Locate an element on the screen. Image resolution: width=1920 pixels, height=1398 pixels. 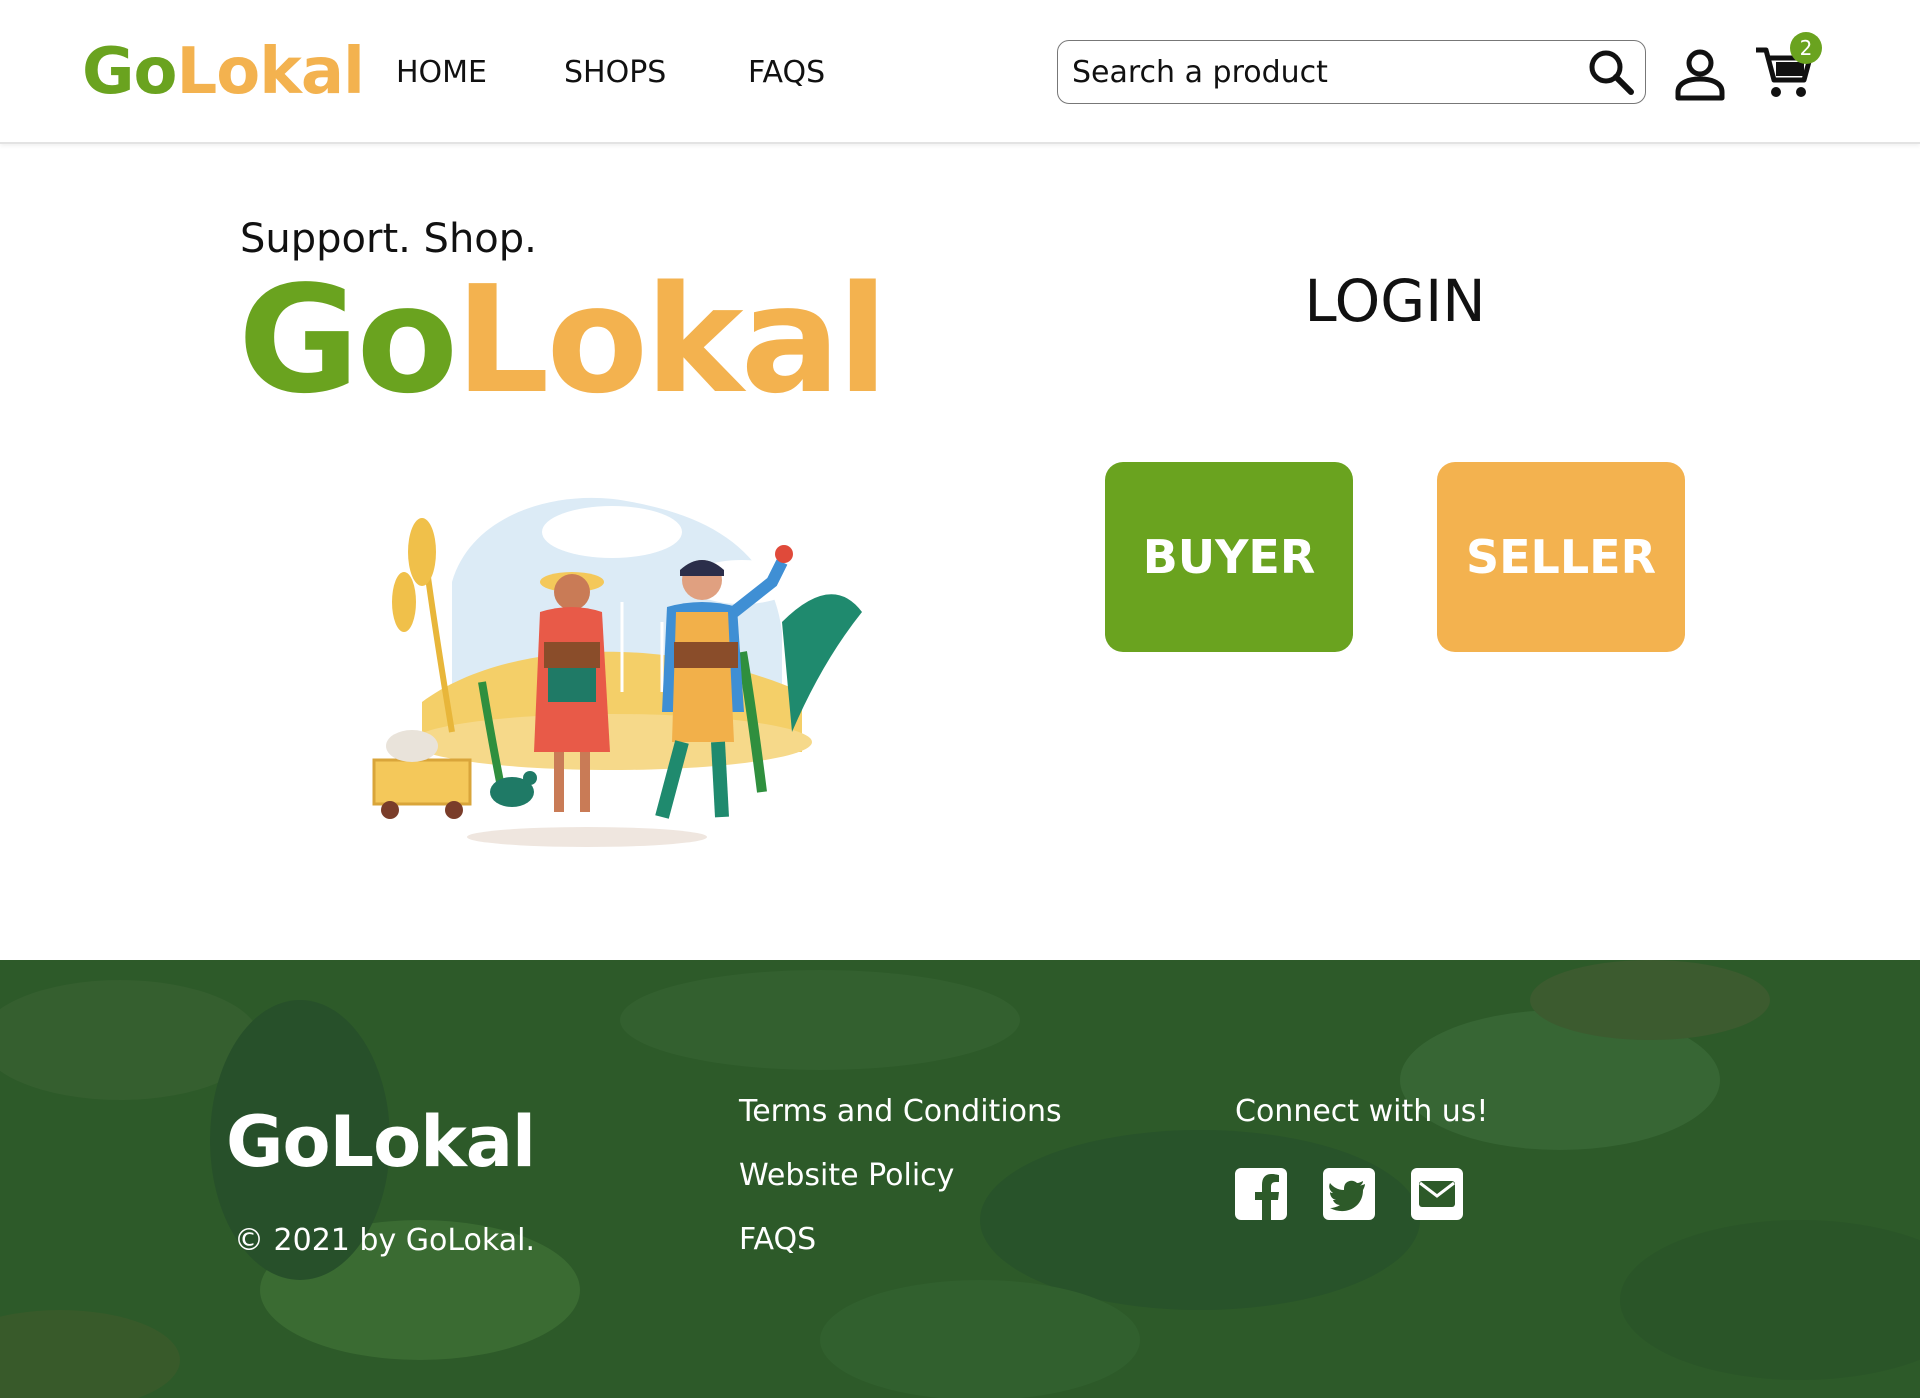
search-icon is located at coordinates (1611, 72).